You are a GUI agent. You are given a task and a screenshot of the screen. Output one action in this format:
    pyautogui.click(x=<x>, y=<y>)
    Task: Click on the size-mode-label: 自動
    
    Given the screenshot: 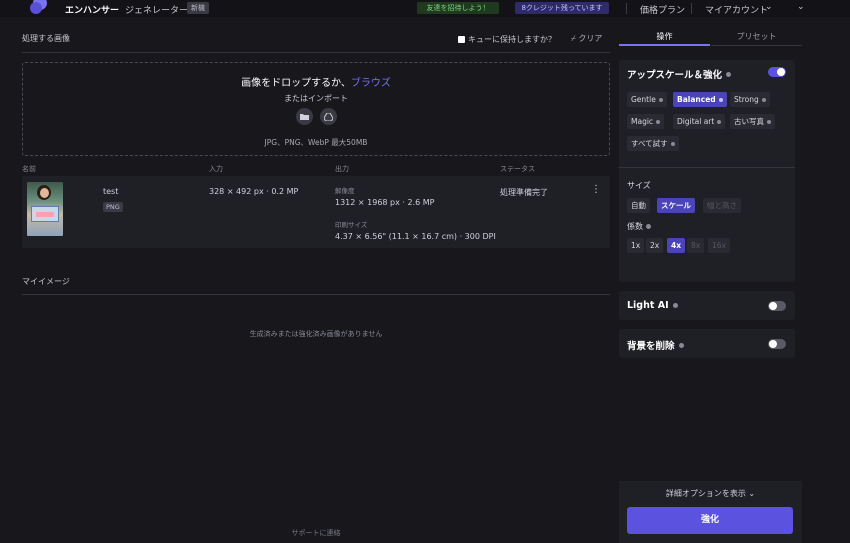 What is the action you would take?
    pyautogui.click(x=638, y=205)
    